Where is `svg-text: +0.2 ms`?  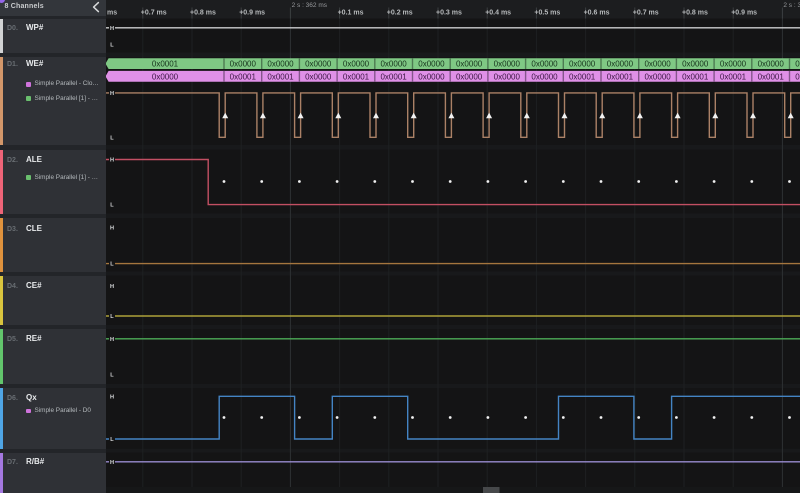
svg-text: +0.2 ms is located at coordinates (400, 12).